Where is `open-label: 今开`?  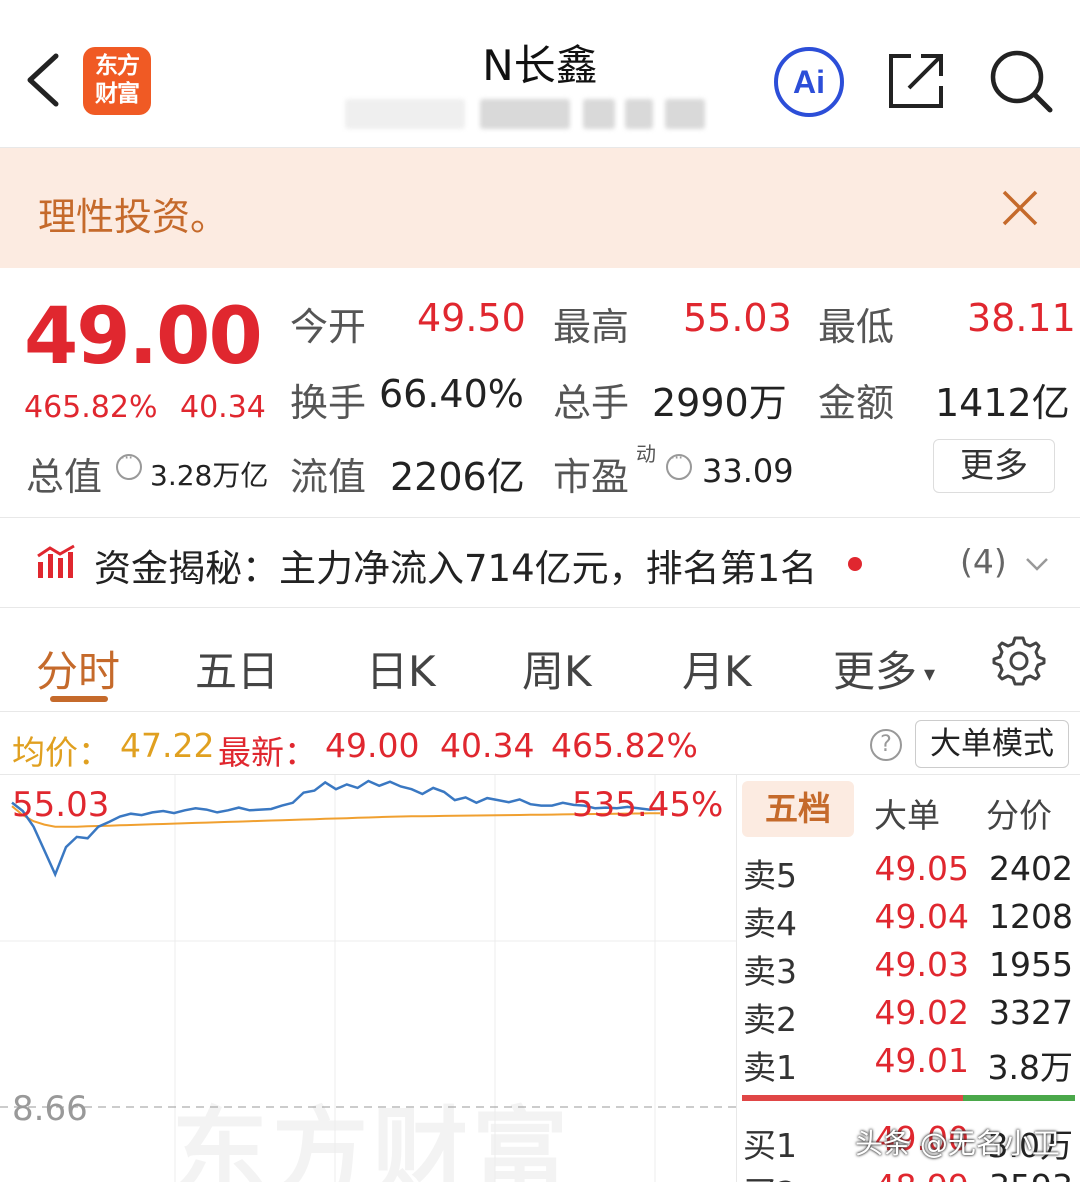 open-label: 今开 is located at coordinates (328, 327).